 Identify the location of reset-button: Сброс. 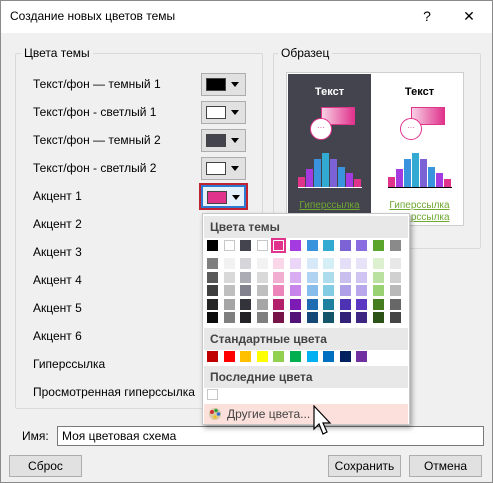
(45, 466).